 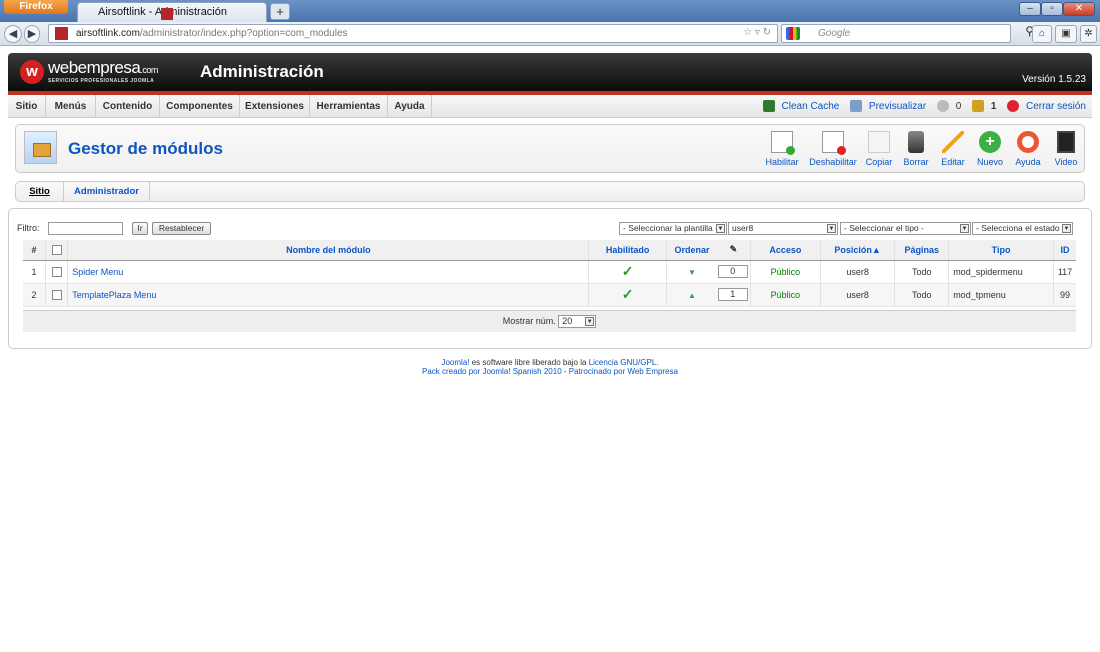 What do you see at coordinates (959, 106) in the screenshot?
I see `messages-count: 0` at bounding box center [959, 106].